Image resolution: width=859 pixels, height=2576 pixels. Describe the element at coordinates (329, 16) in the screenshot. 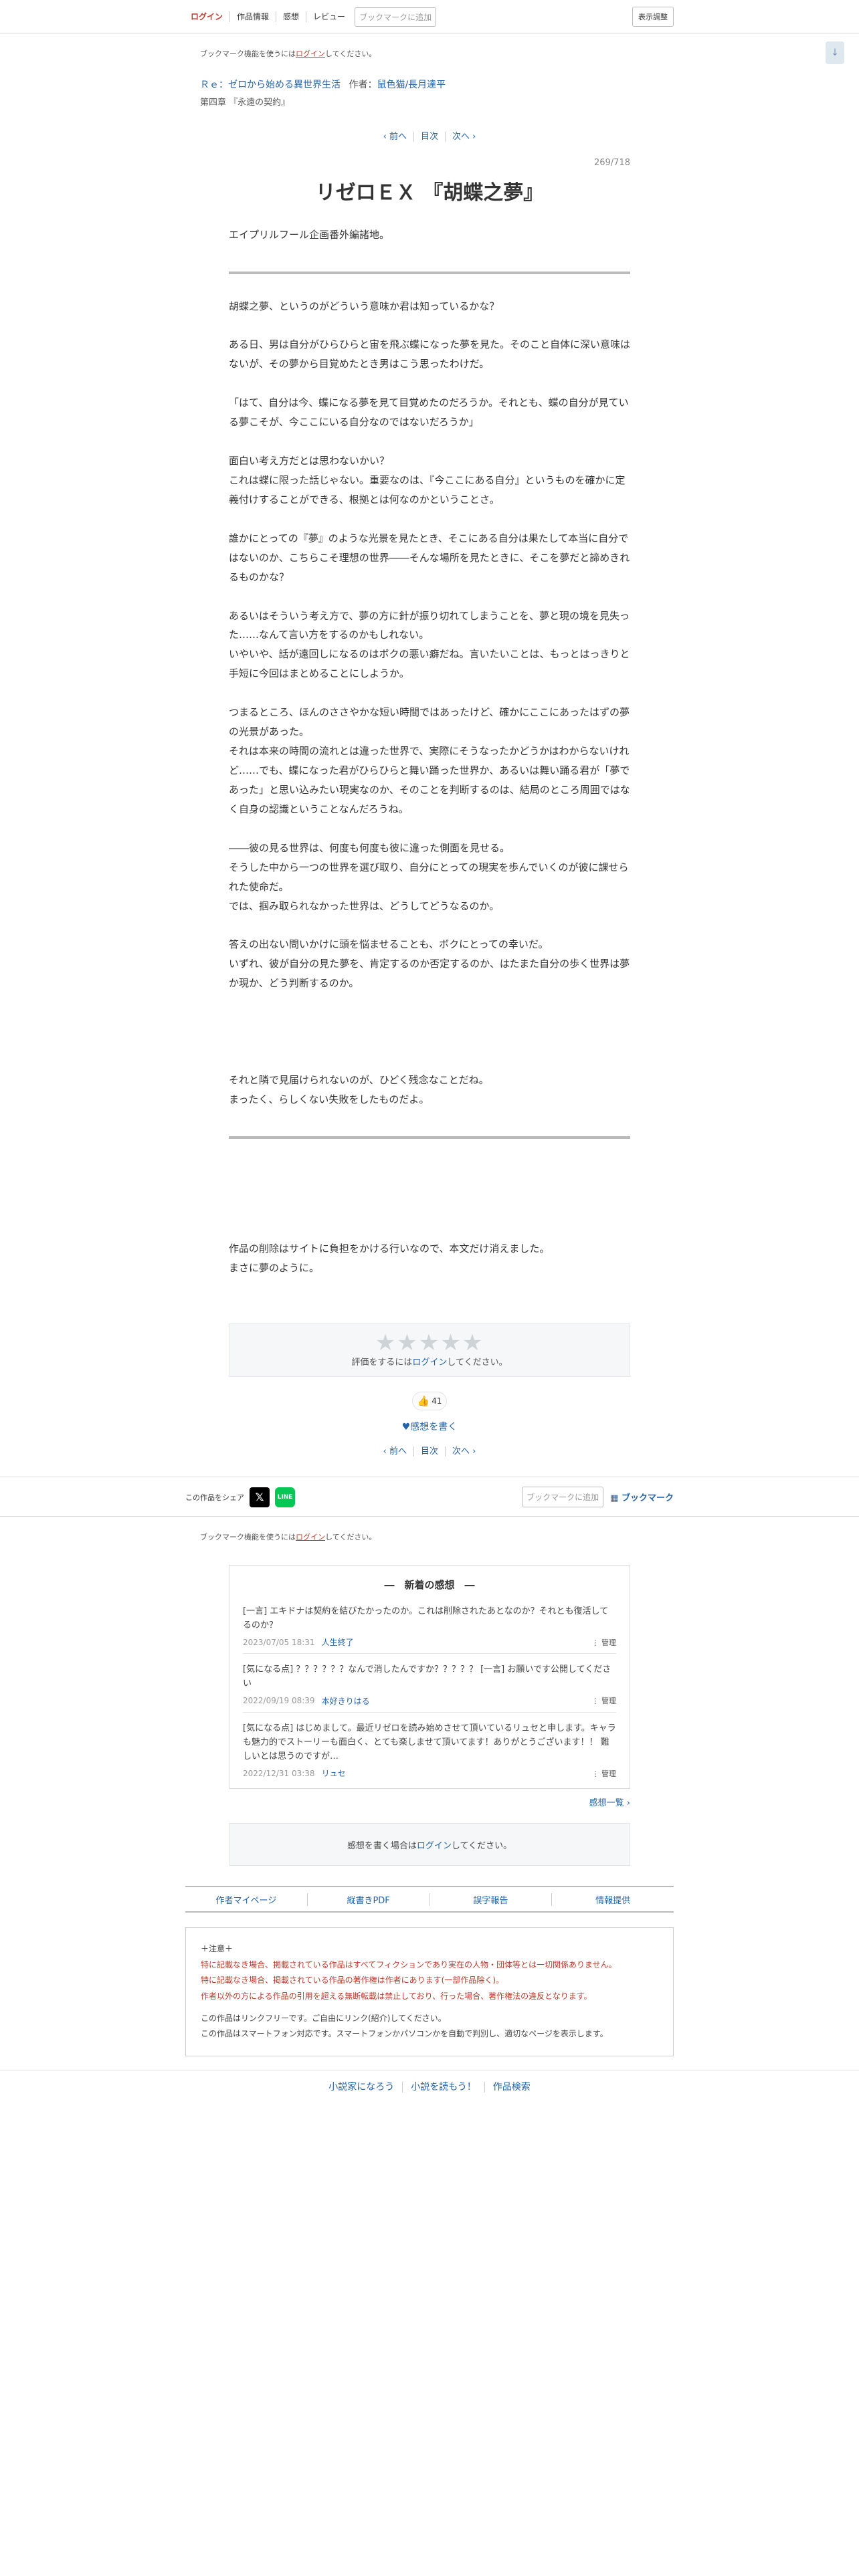

I see `tab-reviews: レビュー` at that location.